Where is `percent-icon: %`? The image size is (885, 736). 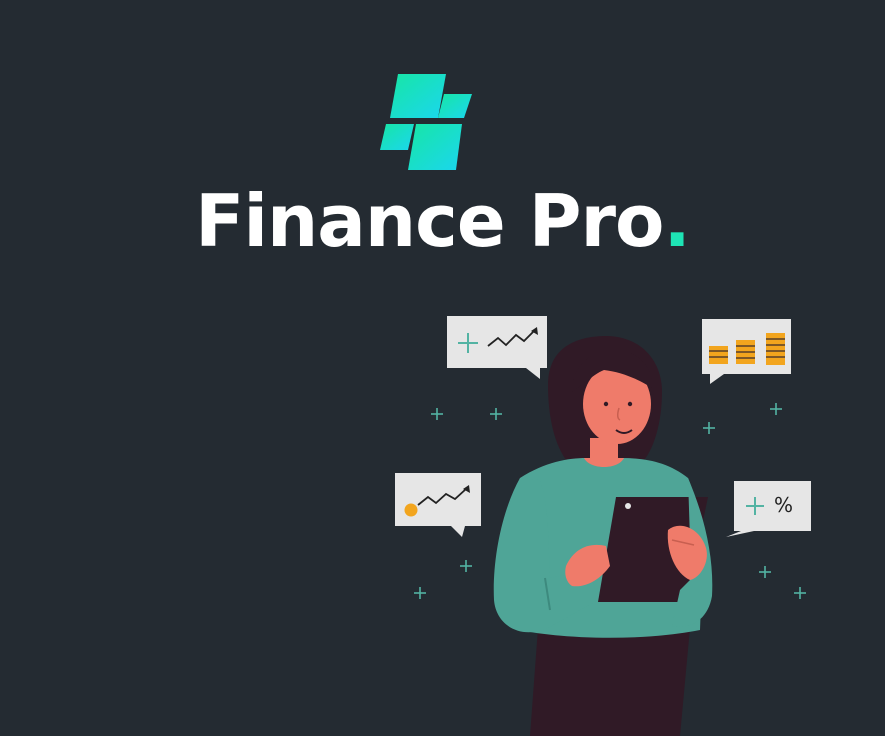
percent-icon: % is located at coordinates (783, 505).